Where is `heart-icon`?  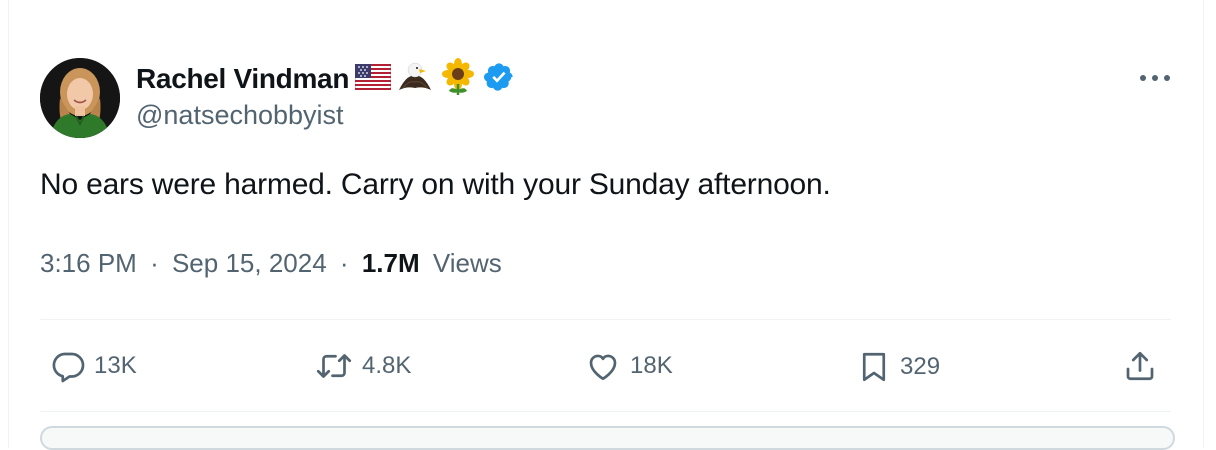 heart-icon is located at coordinates (603, 366).